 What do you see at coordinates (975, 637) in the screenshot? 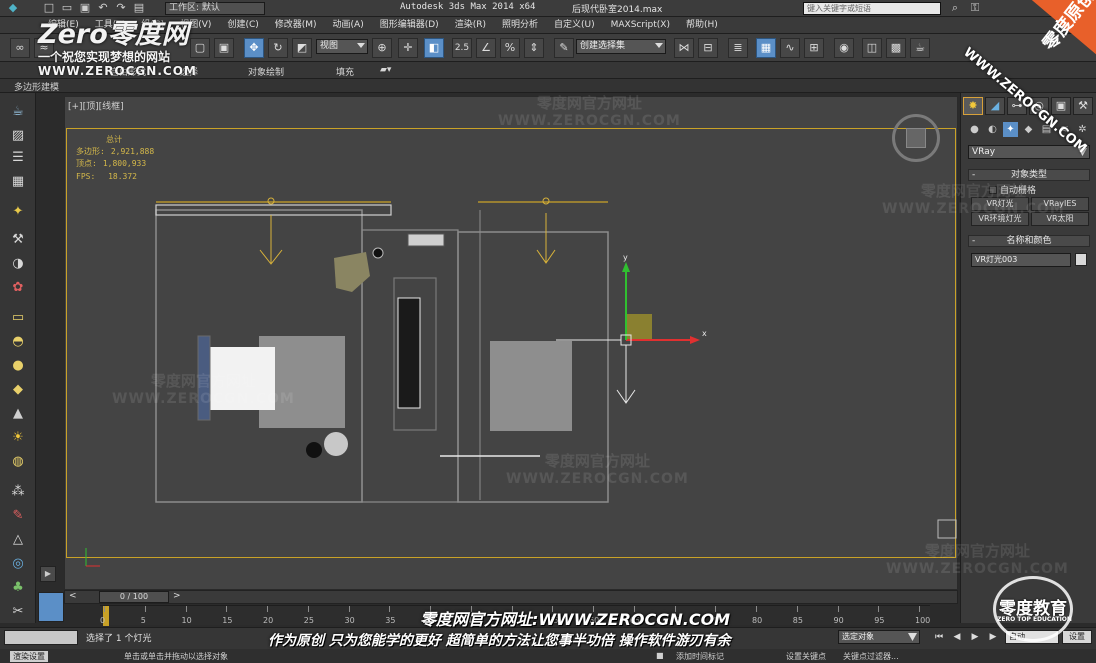
I see `play-icon: ▶` at bounding box center [975, 637].